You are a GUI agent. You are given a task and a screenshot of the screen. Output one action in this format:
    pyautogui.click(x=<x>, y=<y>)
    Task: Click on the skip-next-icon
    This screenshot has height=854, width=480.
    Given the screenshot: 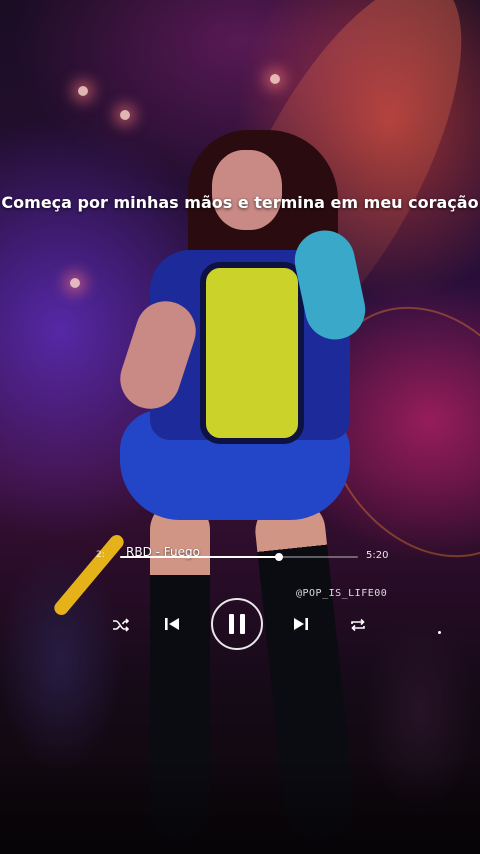 What is the action you would take?
    pyautogui.click(x=301, y=624)
    